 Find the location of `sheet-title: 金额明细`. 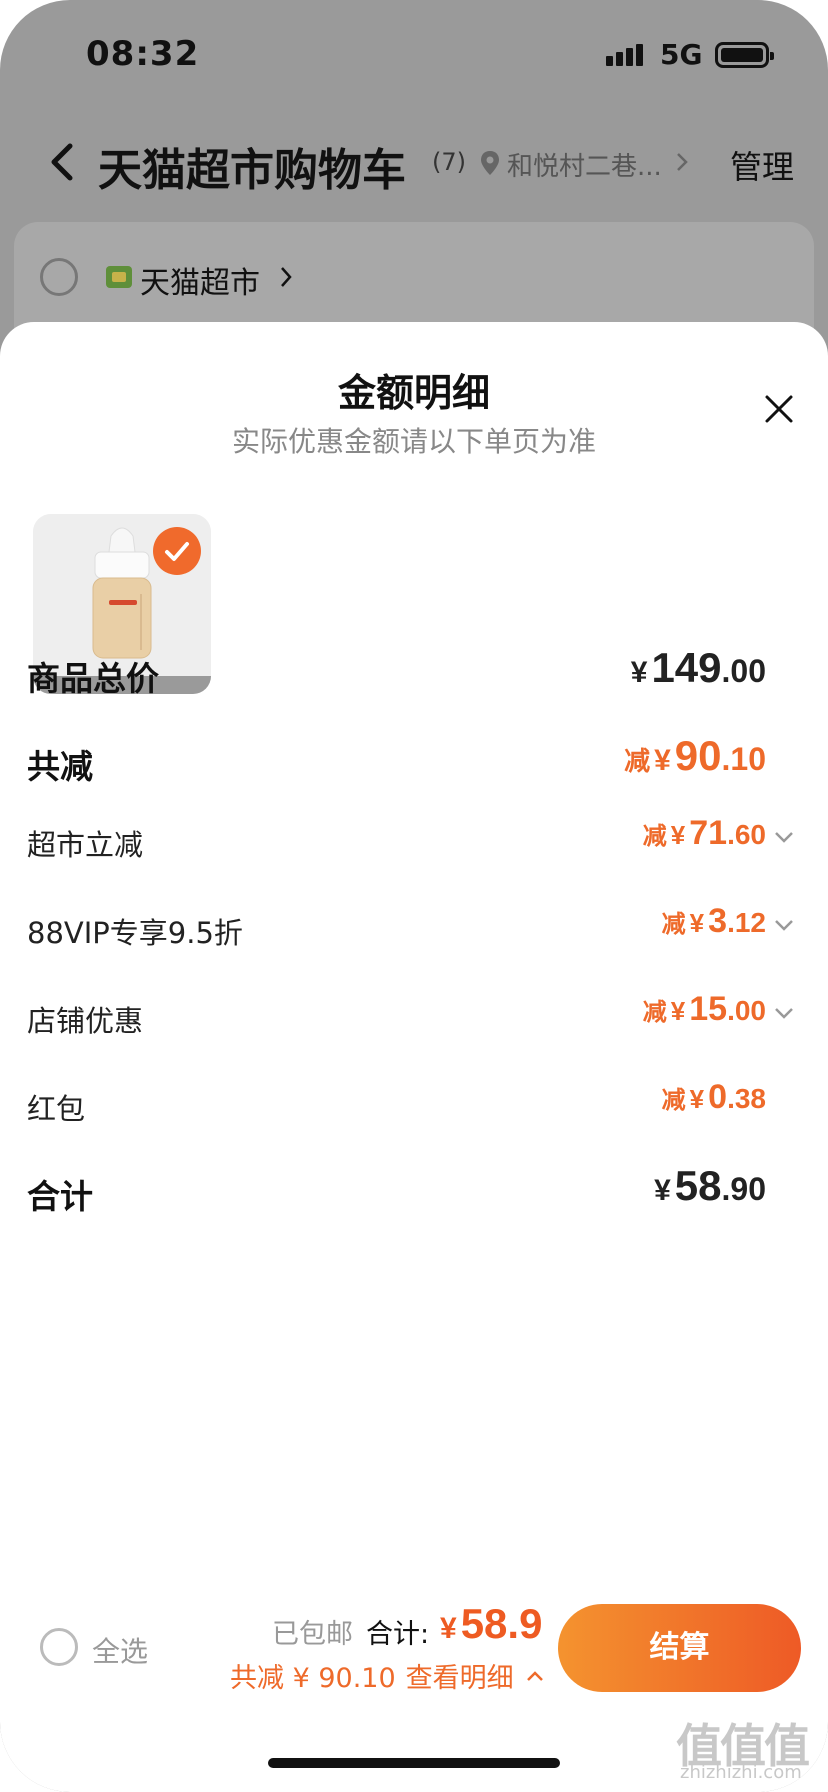

sheet-title: 金额明细 is located at coordinates (413, 393).